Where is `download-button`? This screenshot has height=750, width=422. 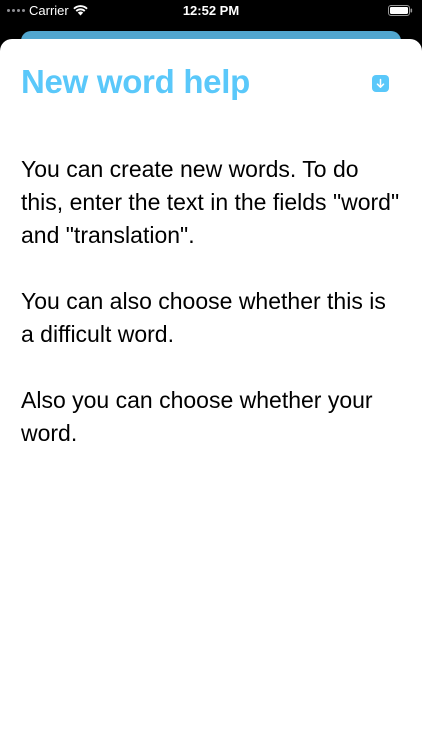 download-button is located at coordinates (380, 83).